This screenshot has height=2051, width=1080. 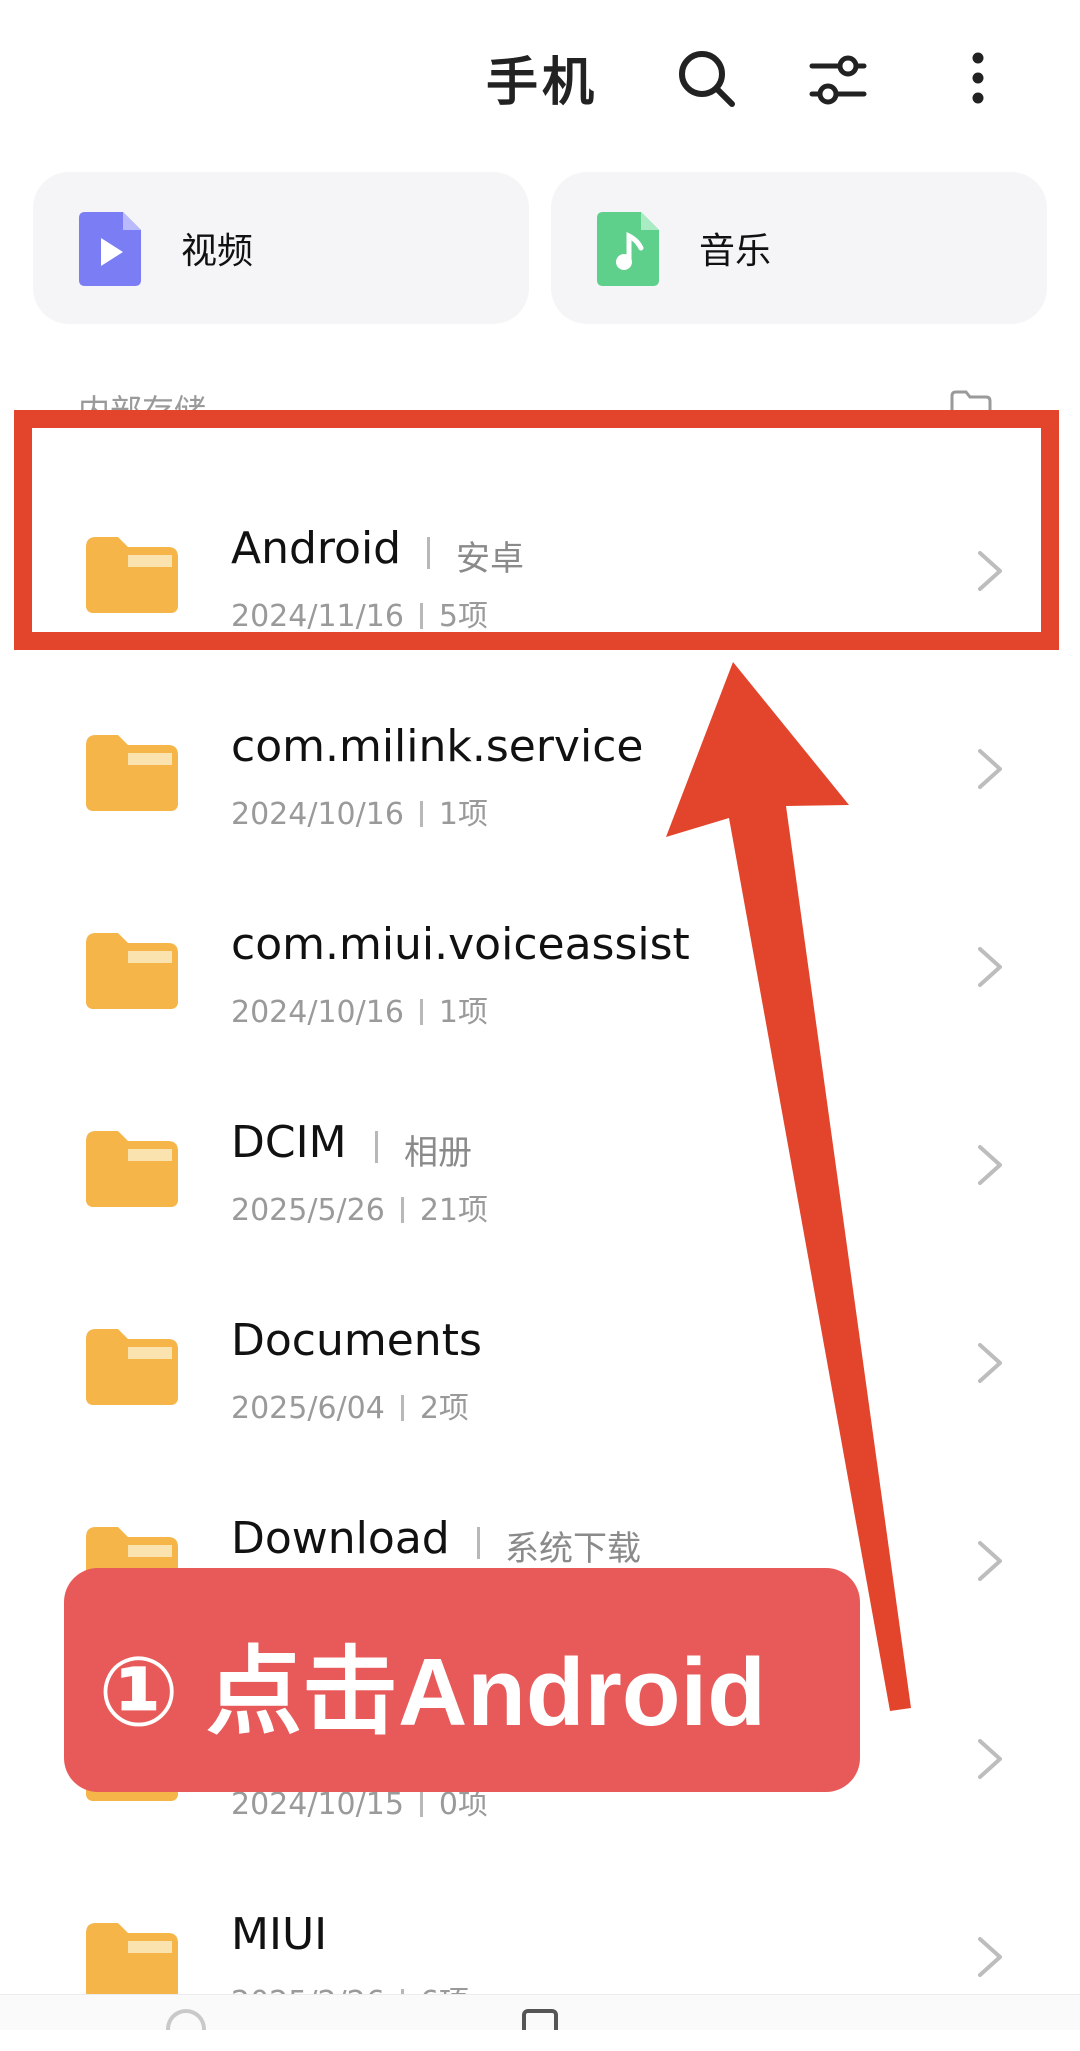 I want to click on quick-category-label: 音乐, so click(x=735, y=251).